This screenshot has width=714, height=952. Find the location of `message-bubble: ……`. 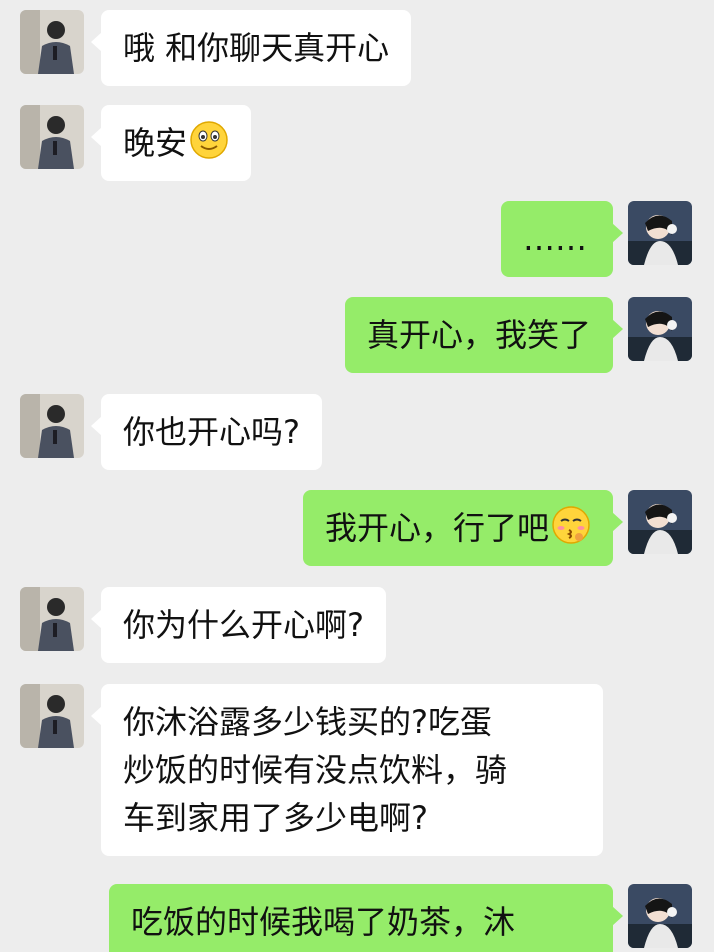

message-bubble: …… is located at coordinates (562, 239).